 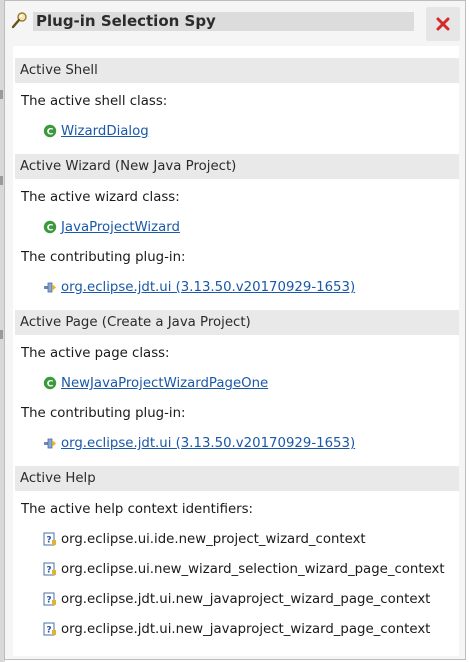 I want to click on shell-class-link: WizardDialog, so click(x=105, y=132).